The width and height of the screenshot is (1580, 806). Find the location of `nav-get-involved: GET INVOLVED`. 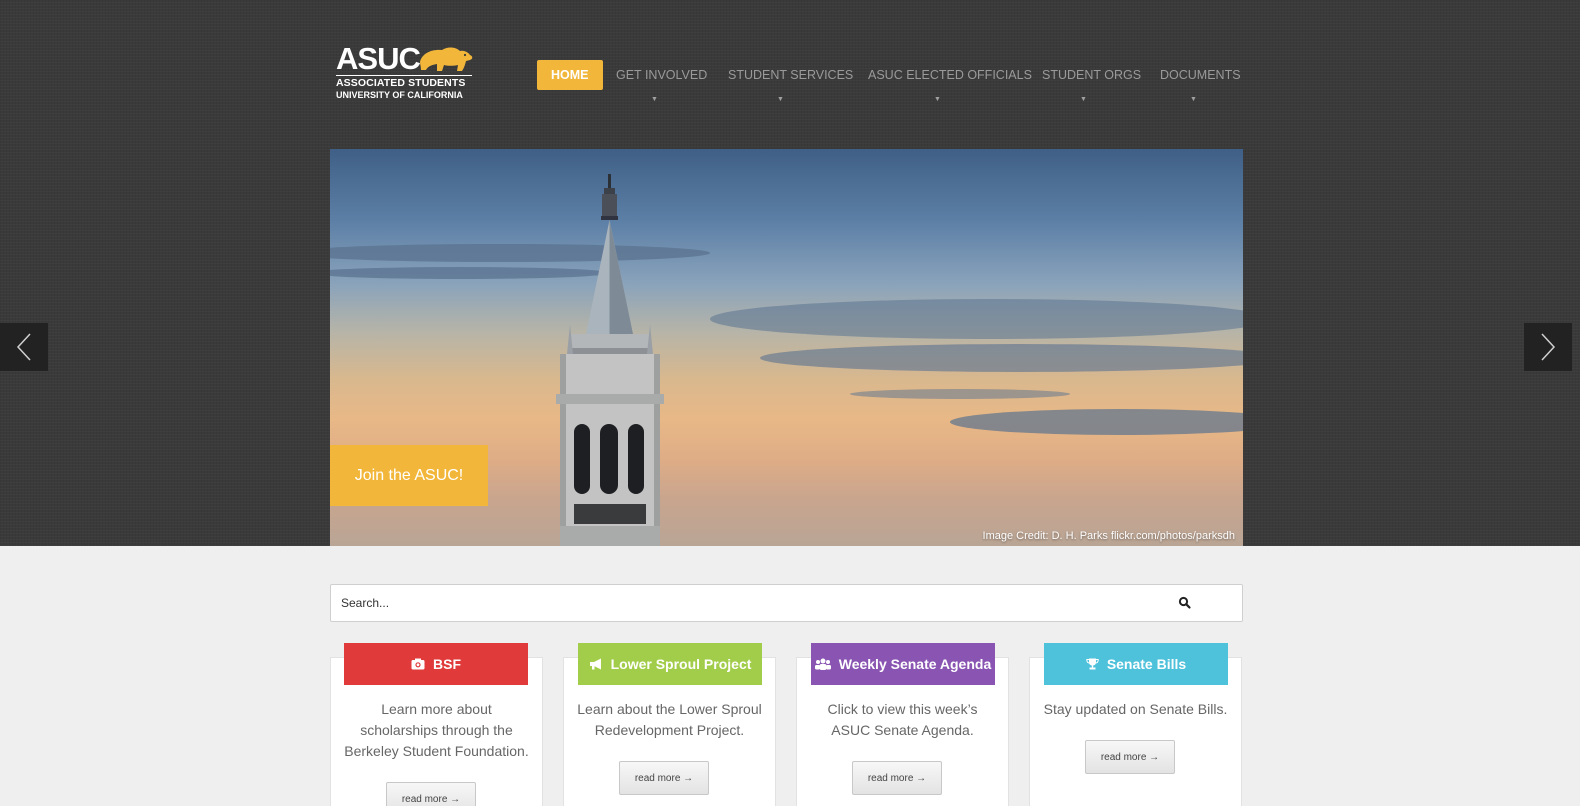

nav-get-involved: GET INVOLVED is located at coordinates (661, 75).